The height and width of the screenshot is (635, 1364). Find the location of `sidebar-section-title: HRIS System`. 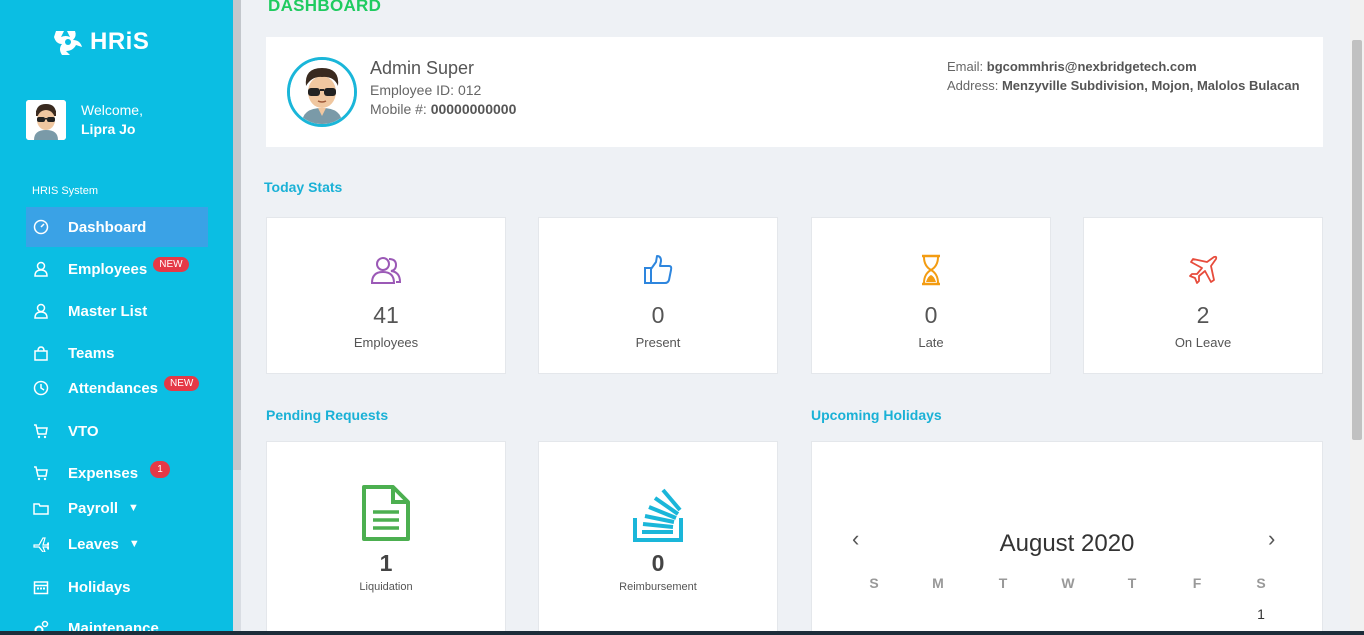

sidebar-section-title: HRIS System is located at coordinates (65, 191).